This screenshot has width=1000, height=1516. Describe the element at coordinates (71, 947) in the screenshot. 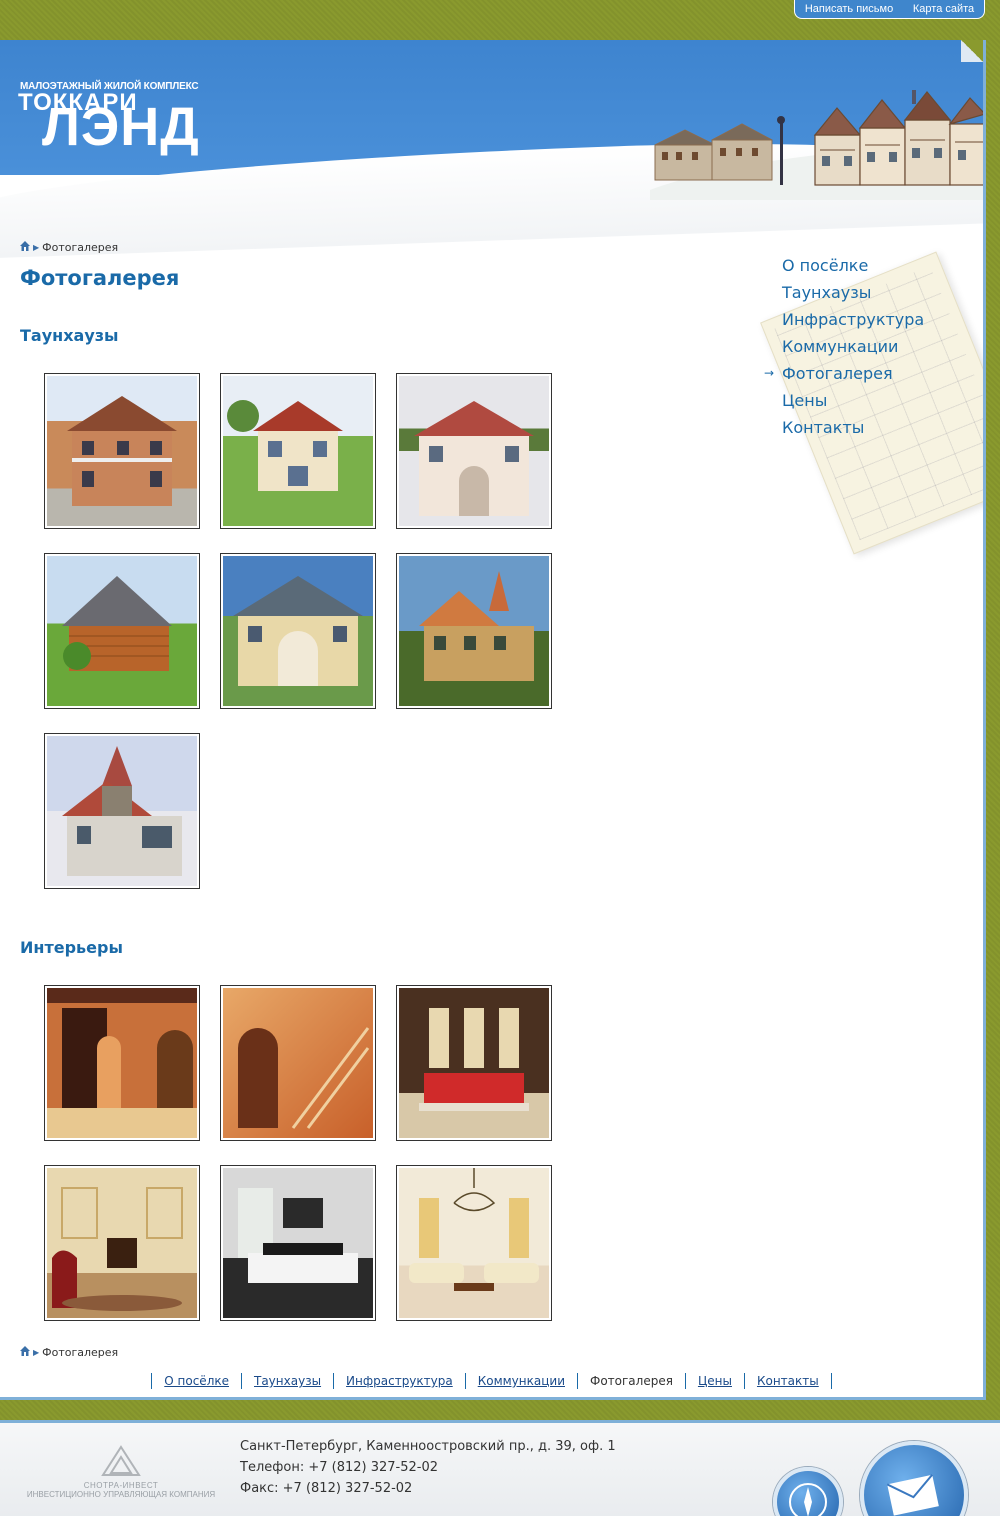

I see `section-title-interiors: Интерьеры` at that location.